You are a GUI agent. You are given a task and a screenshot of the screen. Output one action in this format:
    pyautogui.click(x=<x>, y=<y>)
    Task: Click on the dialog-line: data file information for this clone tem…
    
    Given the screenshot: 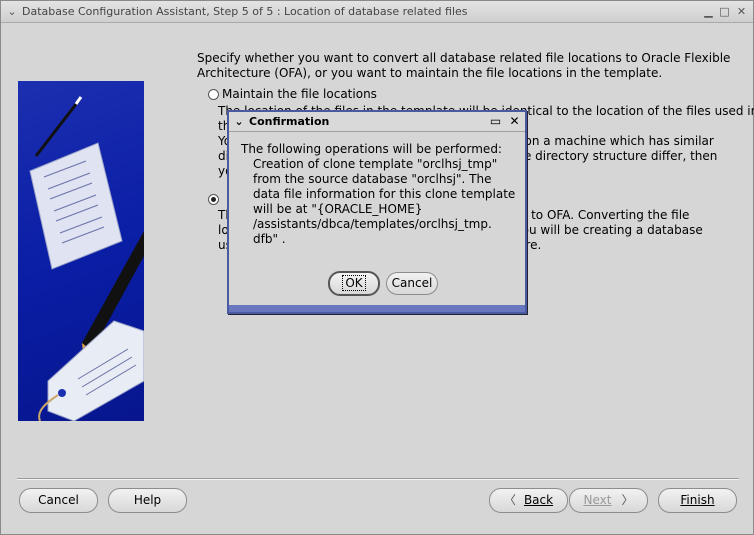 What is the action you would take?
    pyautogui.click(x=384, y=194)
    